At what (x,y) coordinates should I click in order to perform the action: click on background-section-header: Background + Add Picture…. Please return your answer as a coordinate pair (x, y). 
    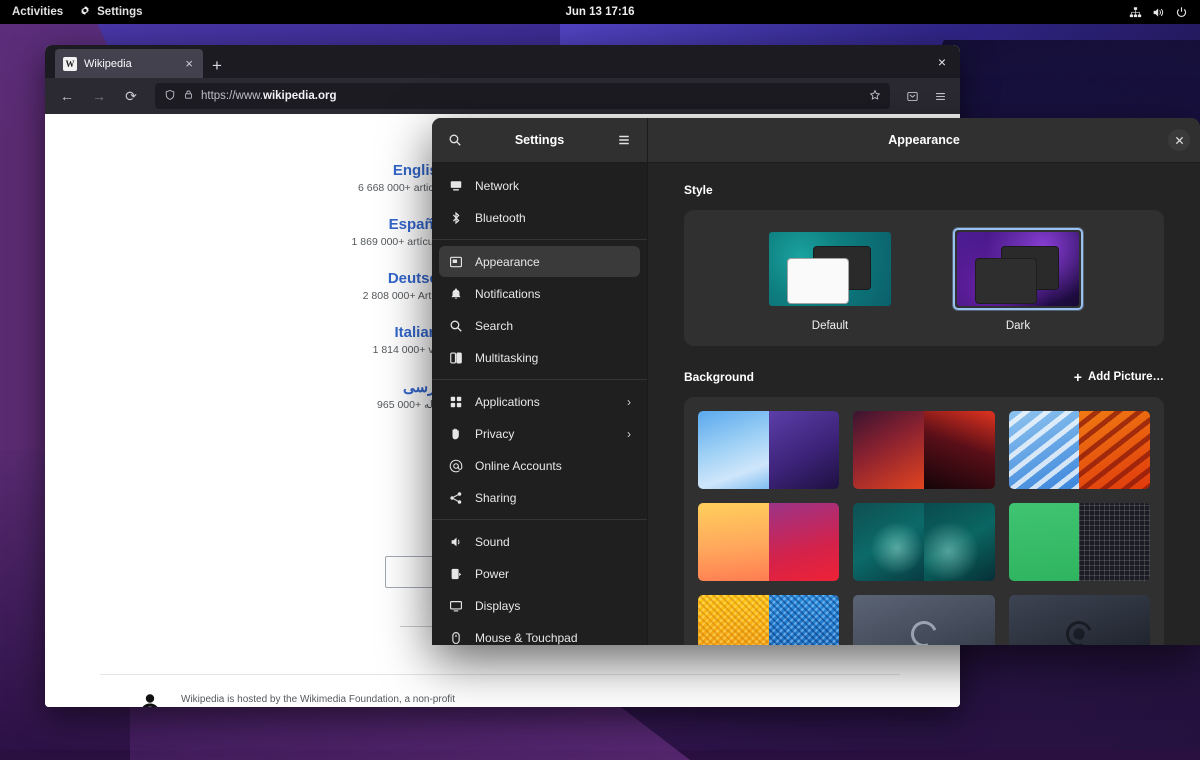
    Looking at the image, I should click on (924, 377).